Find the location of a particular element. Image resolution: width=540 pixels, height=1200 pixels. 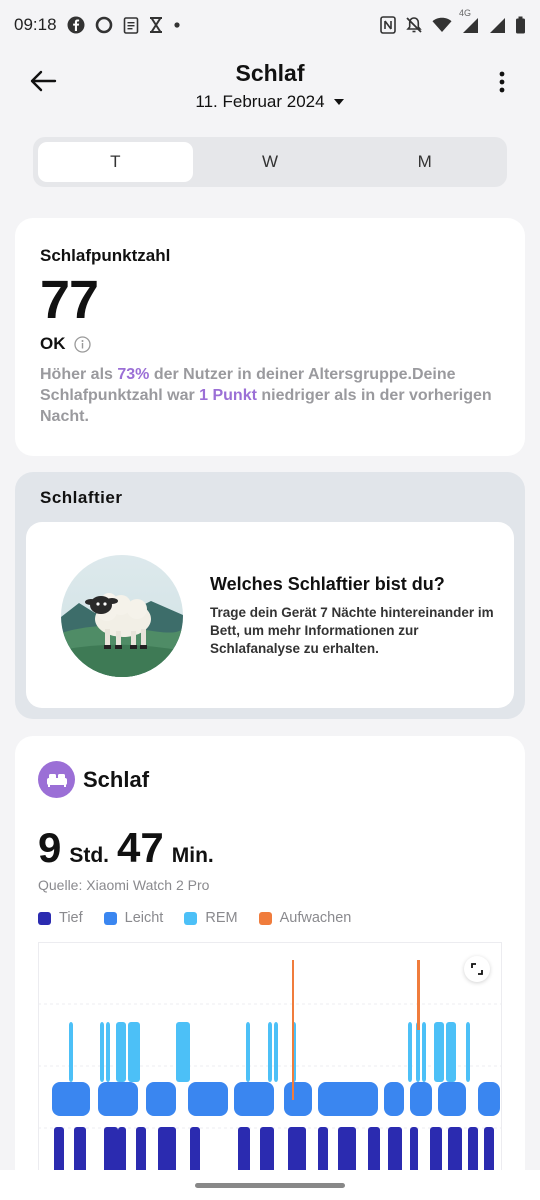

point-diff-highlight: 1 Punkt is located at coordinates (228, 395).